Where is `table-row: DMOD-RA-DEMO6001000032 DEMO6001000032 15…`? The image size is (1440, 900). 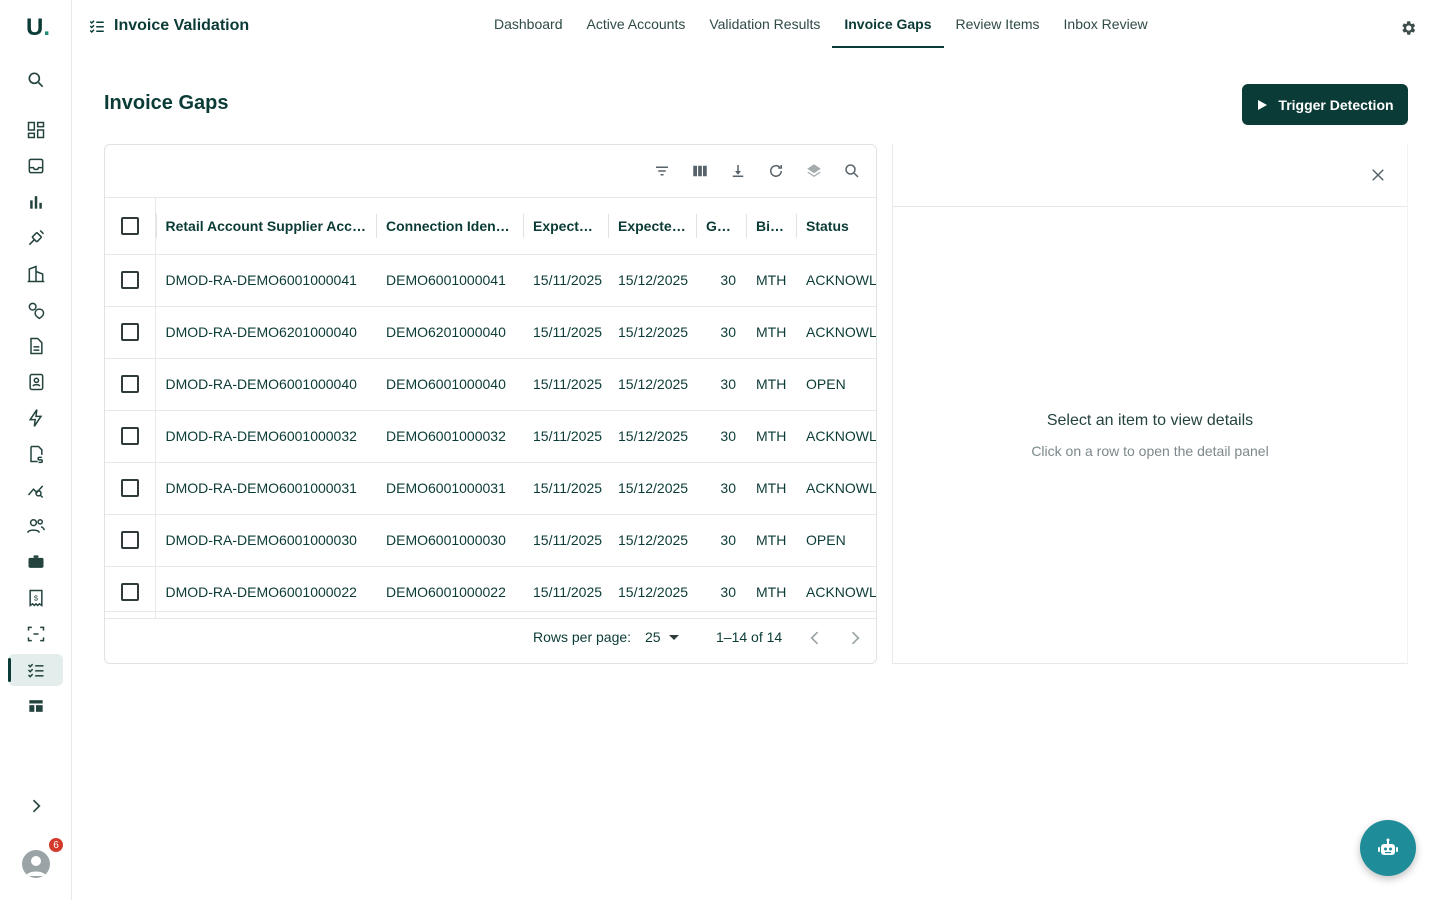
table-row: DMOD-RA-DEMO6001000032 DEMO6001000032 15… is located at coordinates (491, 436).